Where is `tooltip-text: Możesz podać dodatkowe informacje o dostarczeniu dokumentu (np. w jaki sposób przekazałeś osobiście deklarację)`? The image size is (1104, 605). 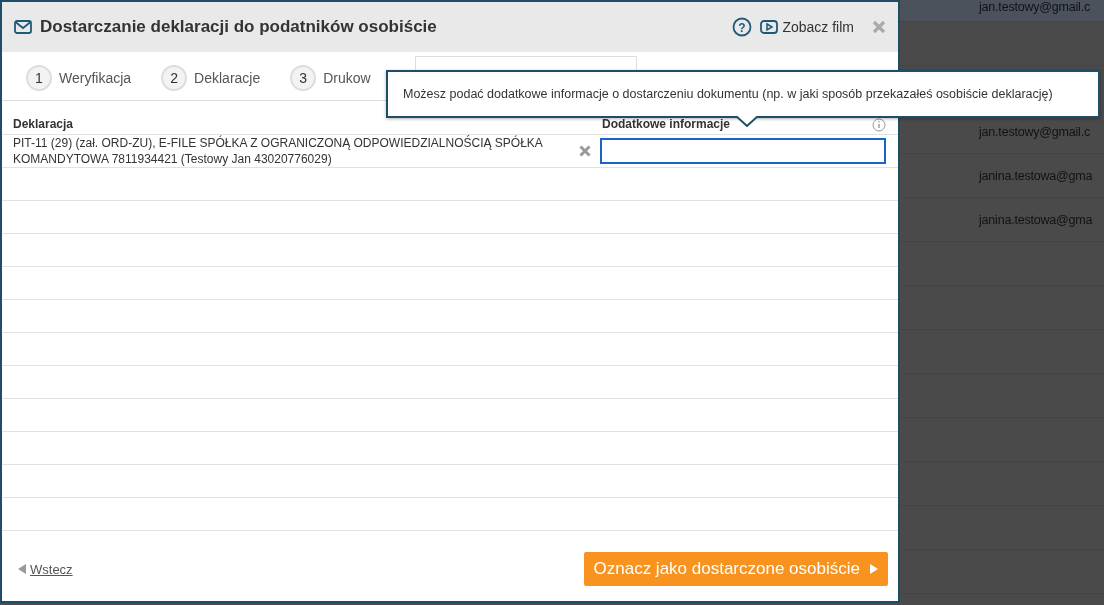
tooltip-text: Możesz podać dodatkowe informacje o dostarczeniu dokumentu (np. w jaki sposób przekazałeś osobiście deklarację) is located at coordinates (728, 94).